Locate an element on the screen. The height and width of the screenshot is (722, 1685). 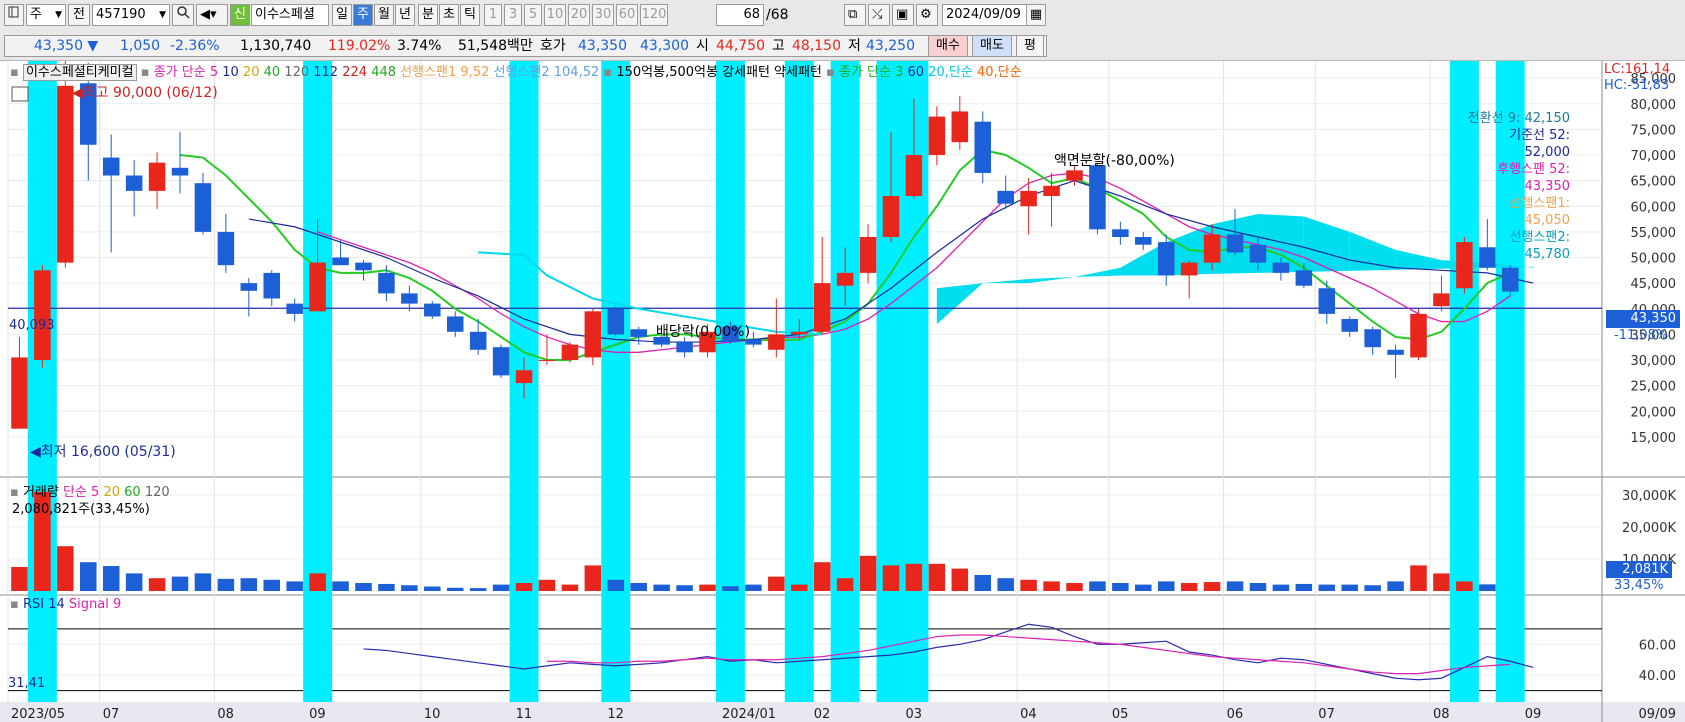
interval-5: 5 is located at coordinates (533, 15).